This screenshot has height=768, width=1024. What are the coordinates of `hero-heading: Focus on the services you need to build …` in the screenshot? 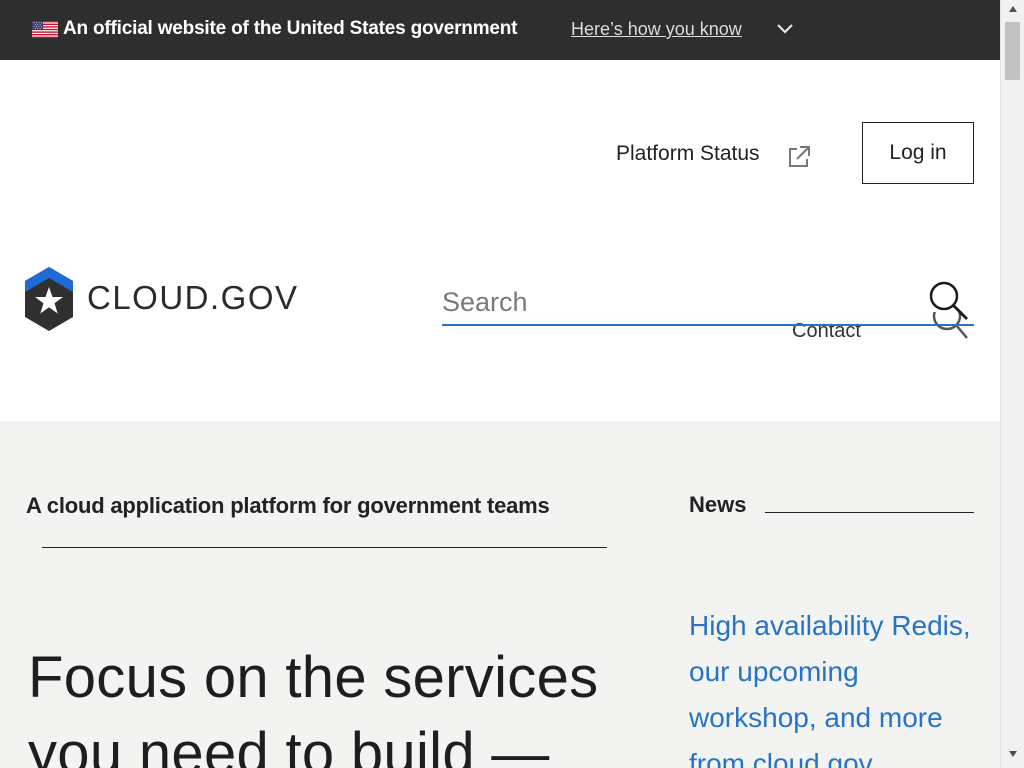 It's located at (313, 706).